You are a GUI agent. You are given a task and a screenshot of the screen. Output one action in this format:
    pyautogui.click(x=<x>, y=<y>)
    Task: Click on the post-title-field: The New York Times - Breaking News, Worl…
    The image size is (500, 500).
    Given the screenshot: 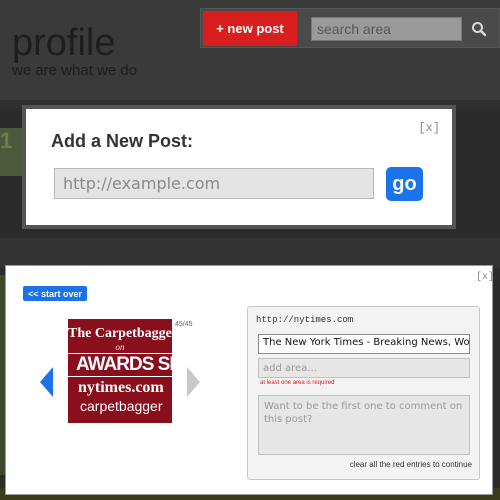 What is the action you would take?
    pyautogui.click(x=364, y=344)
    